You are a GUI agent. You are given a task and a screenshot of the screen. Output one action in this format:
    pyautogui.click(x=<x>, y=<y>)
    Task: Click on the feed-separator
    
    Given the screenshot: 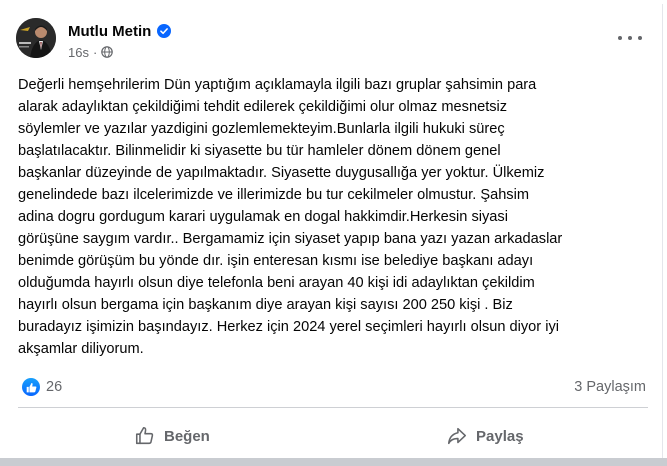 What is the action you would take?
    pyautogui.click(x=333, y=462)
    